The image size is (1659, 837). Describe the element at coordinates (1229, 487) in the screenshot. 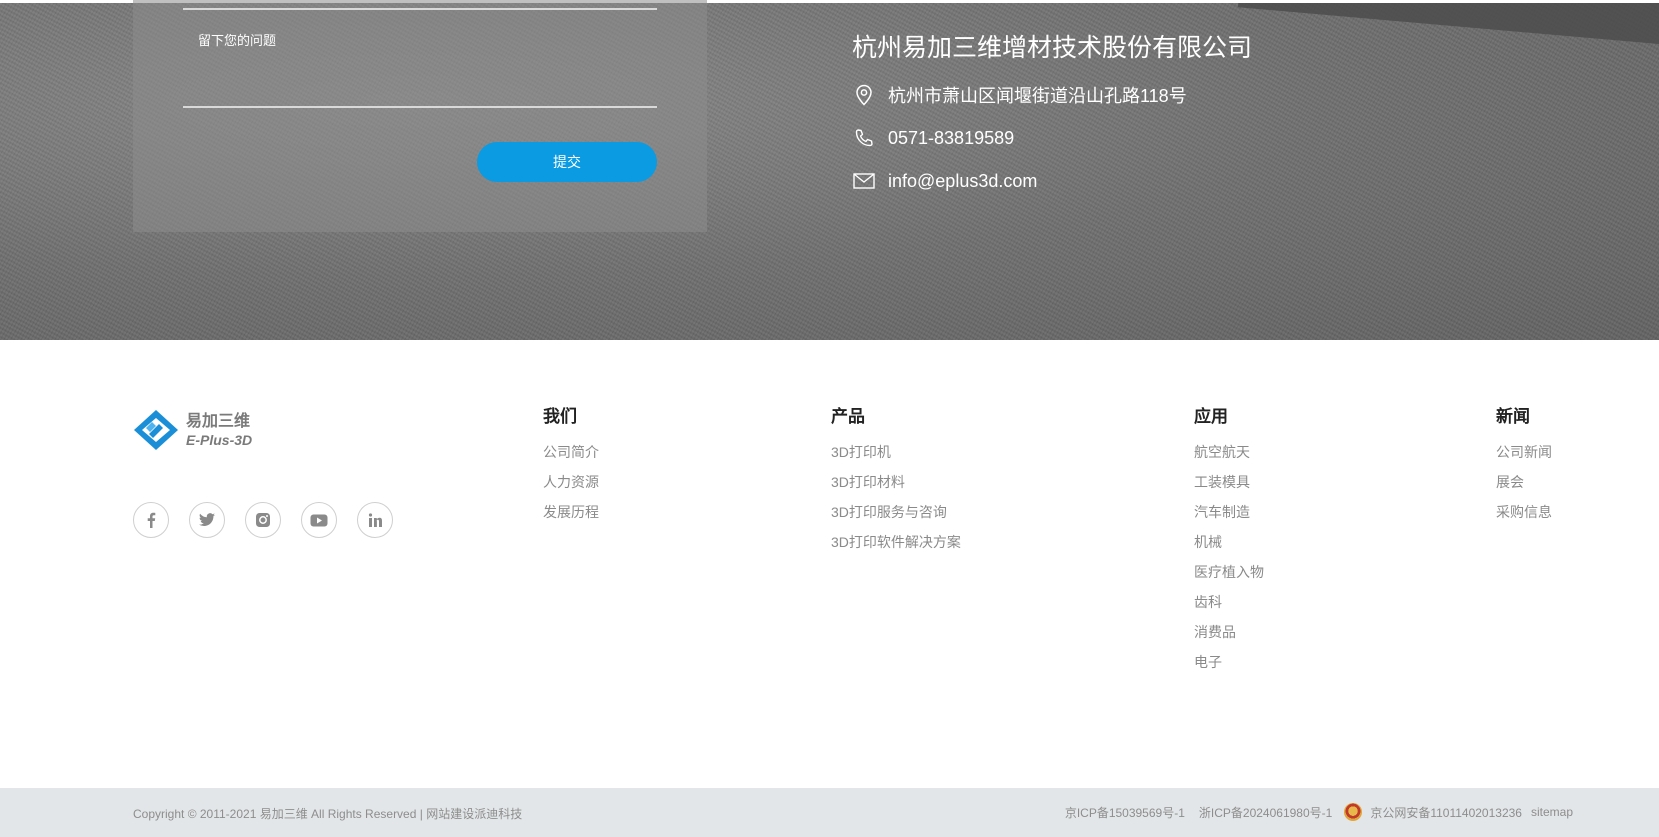

I see `footer-link: 工装模具` at that location.